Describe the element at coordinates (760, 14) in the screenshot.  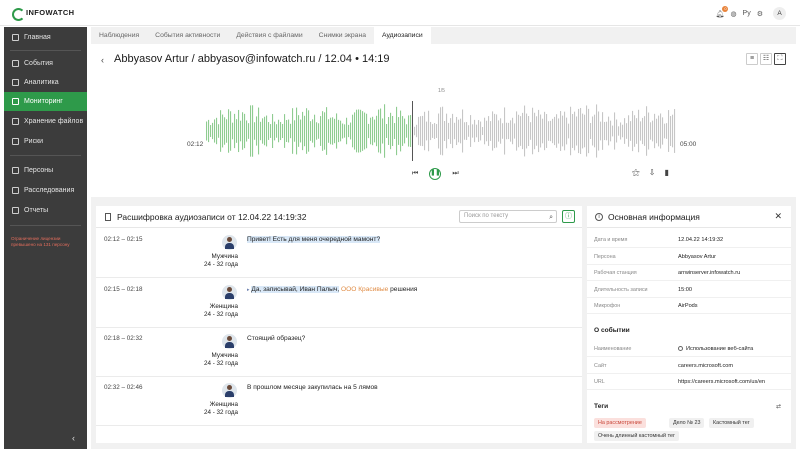
I see `settings-icon: ⚙` at that location.